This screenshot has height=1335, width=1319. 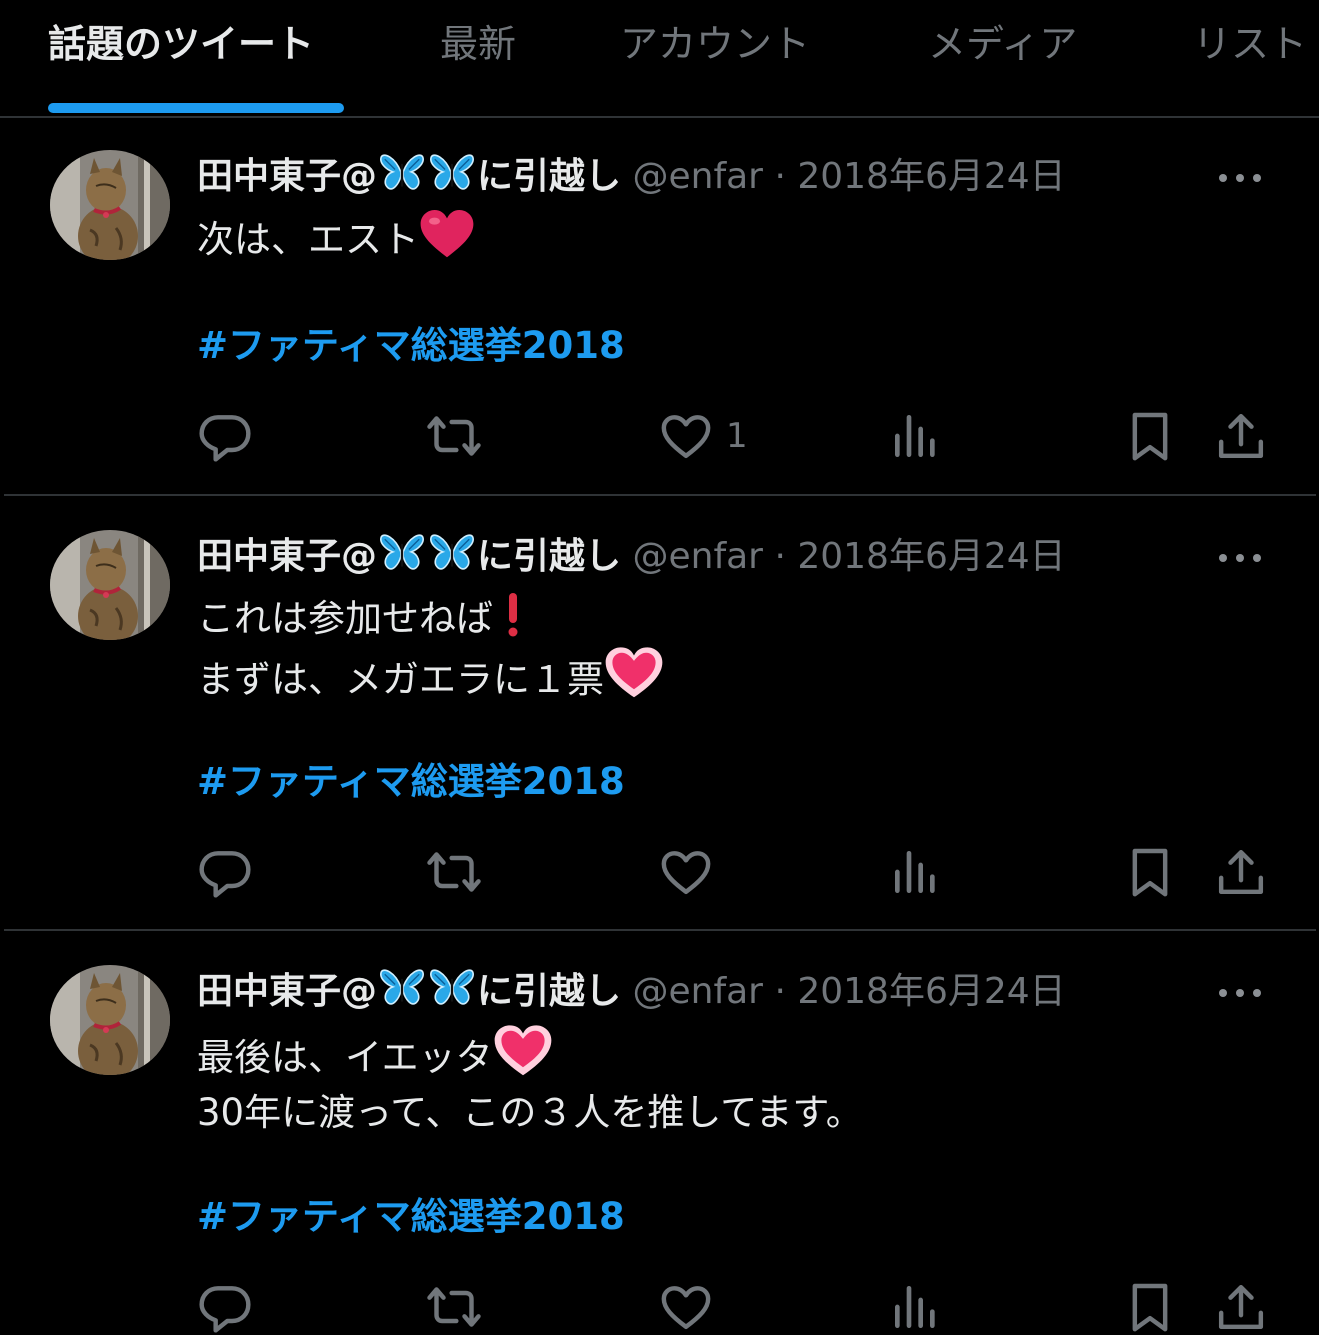 I want to click on tab-lists: リスト, so click(x=1250, y=44).